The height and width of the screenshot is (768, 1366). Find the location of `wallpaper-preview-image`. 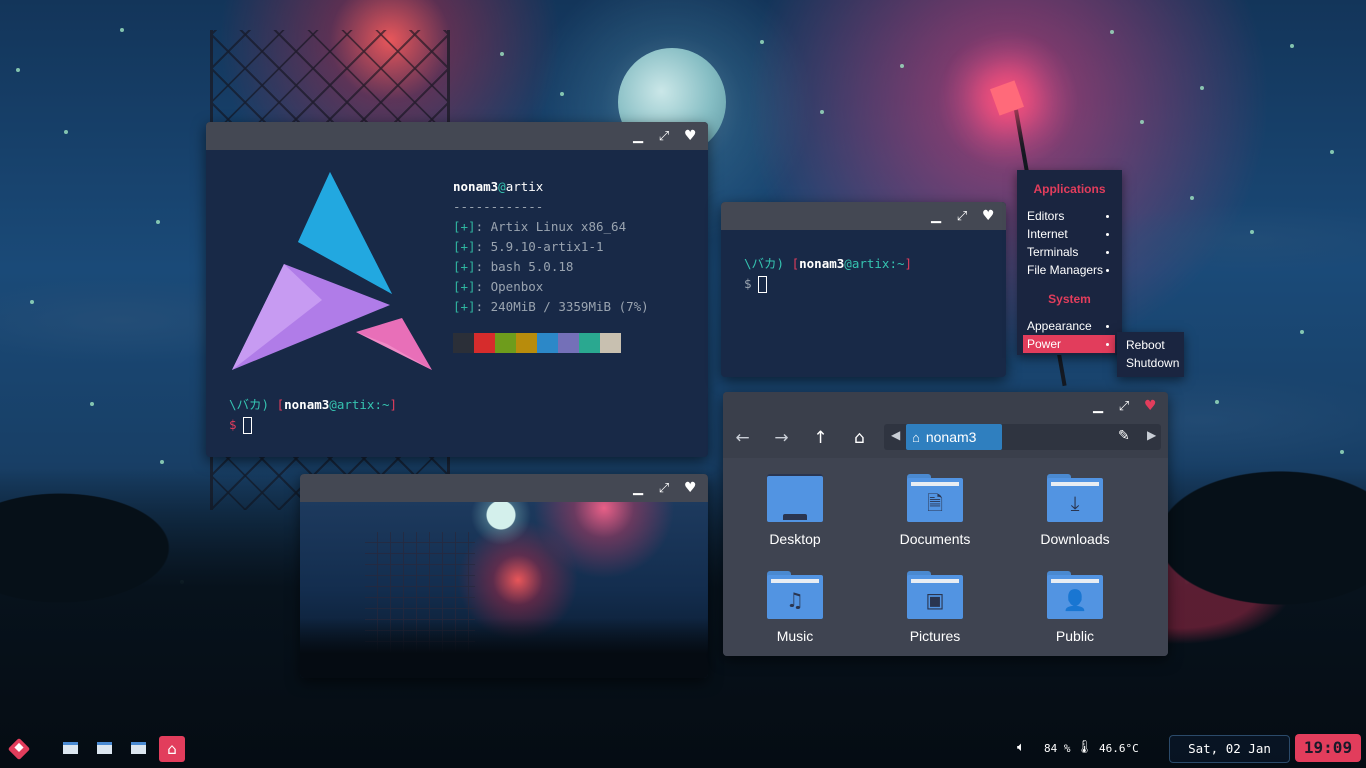

wallpaper-preview-image is located at coordinates (504, 590).